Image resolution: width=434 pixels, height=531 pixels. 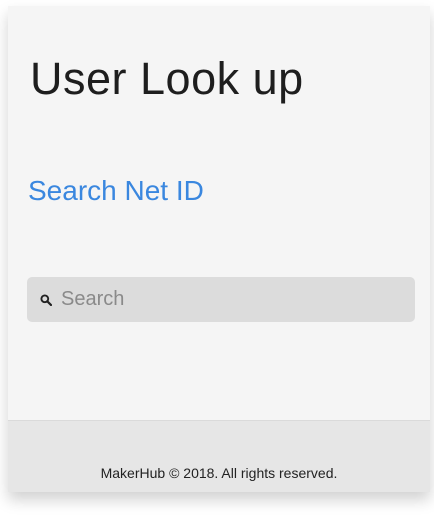 What do you see at coordinates (219, 473) in the screenshot?
I see `footer-copyright: MakerHub © 2018. All rights reserved.` at bounding box center [219, 473].